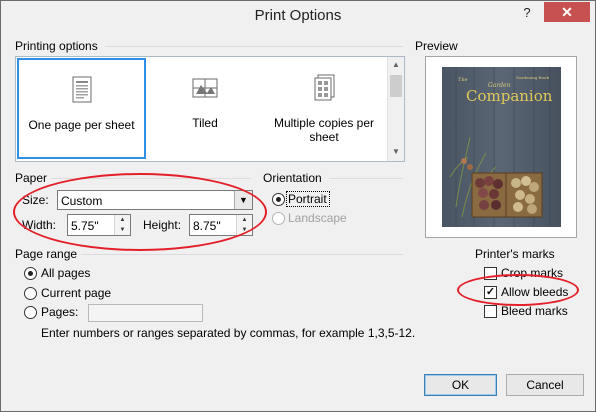  What do you see at coordinates (396, 64) in the screenshot?
I see `scroll-up-icon: ▲` at bounding box center [396, 64].